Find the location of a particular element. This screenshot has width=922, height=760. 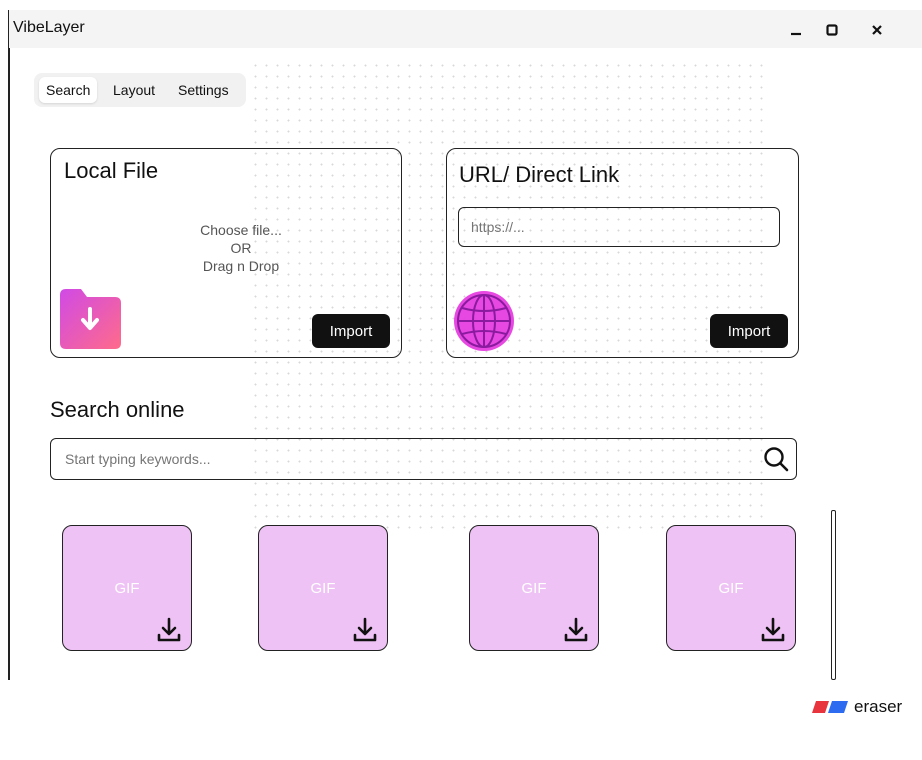

tab-settings: Settings is located at coordinates (203, 90).